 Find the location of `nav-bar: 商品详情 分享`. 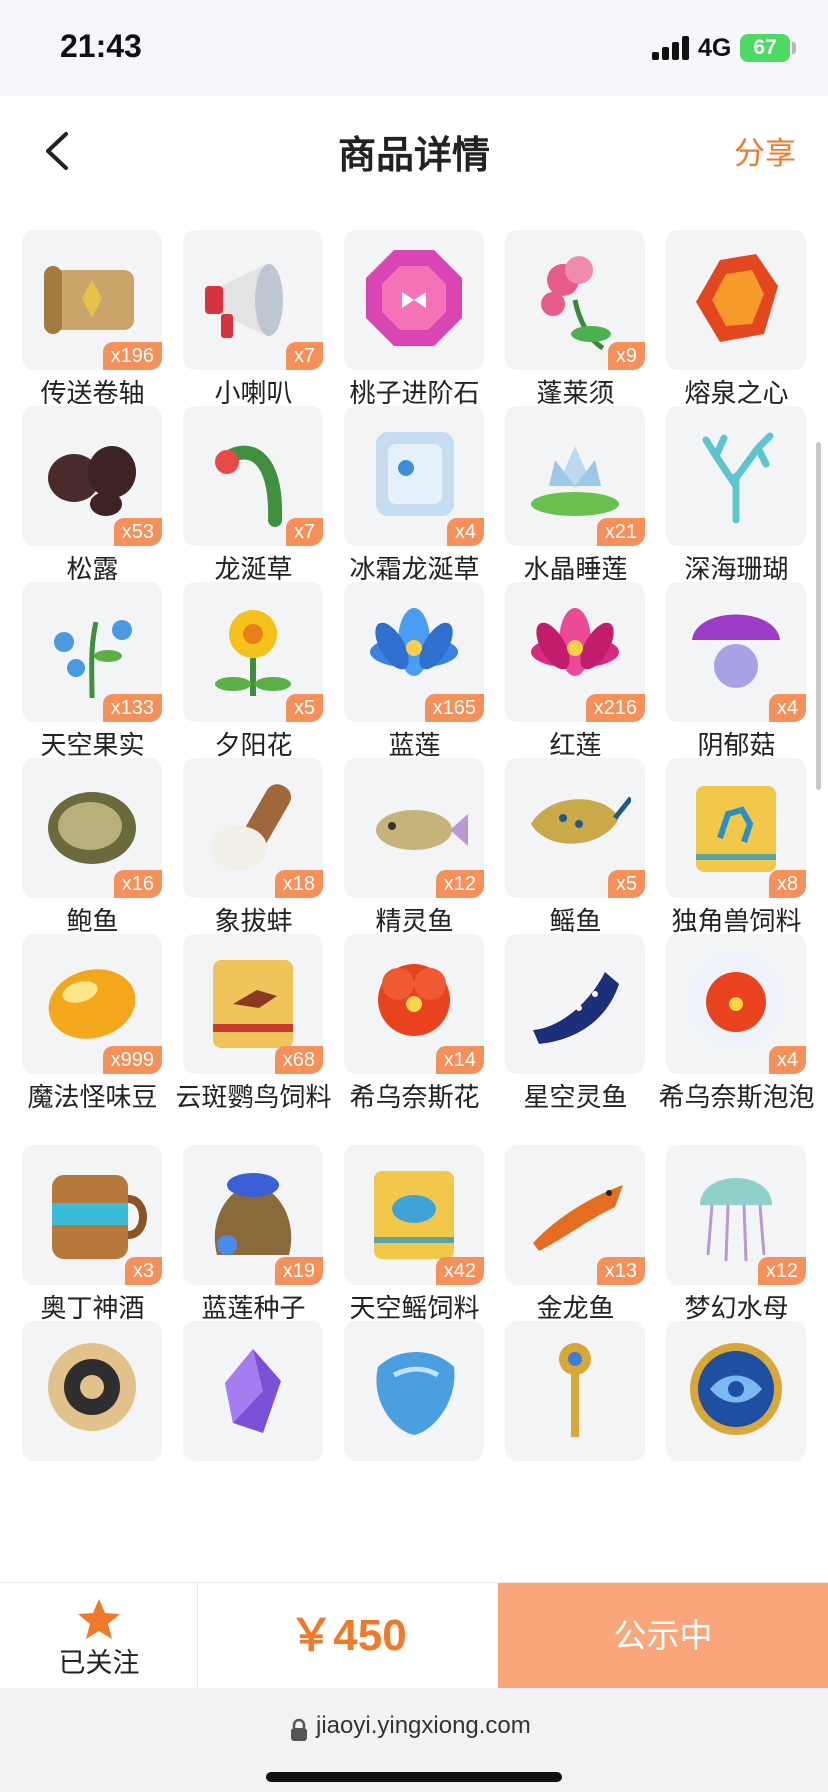

nav-bar: 商品详情 分享 is located at coordinates (414, 151).